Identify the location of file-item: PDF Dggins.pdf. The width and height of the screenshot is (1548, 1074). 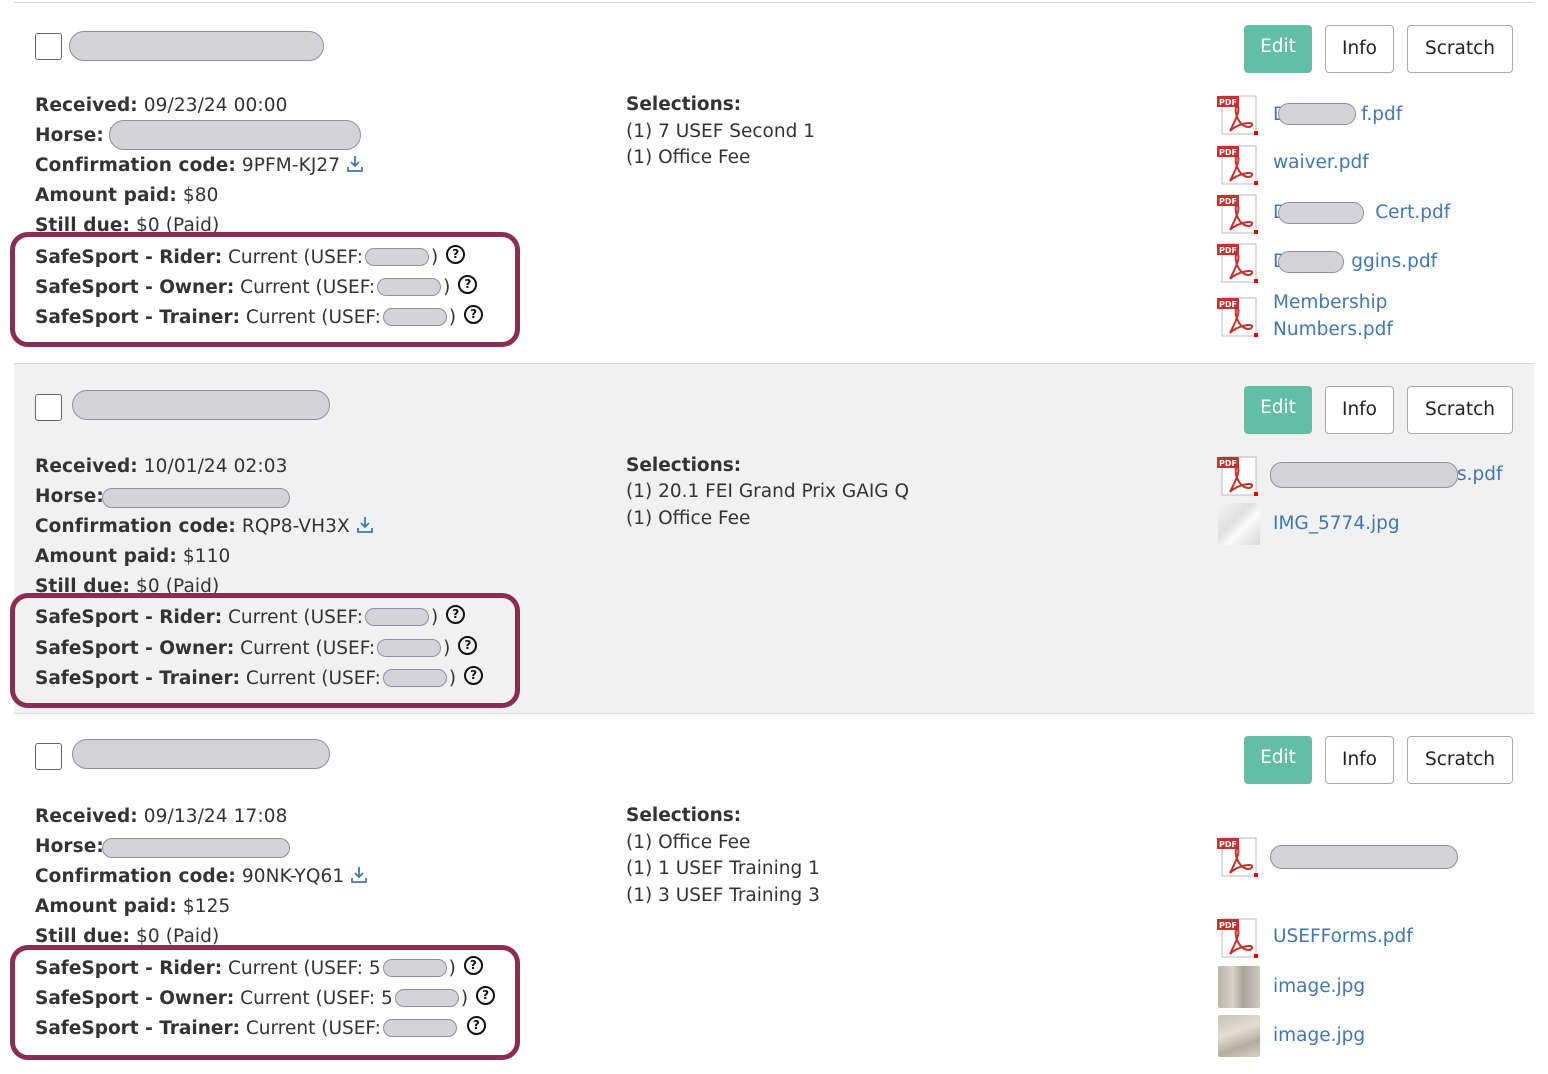
(1366, 263).